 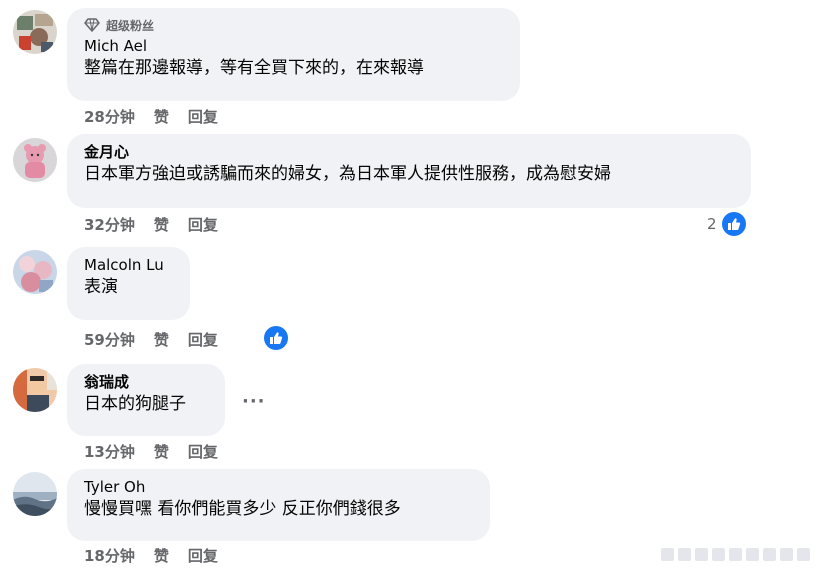 I want to click on comment-bubble: 翁瑞成 日本的狗腿子, so click(x=146, y=400).